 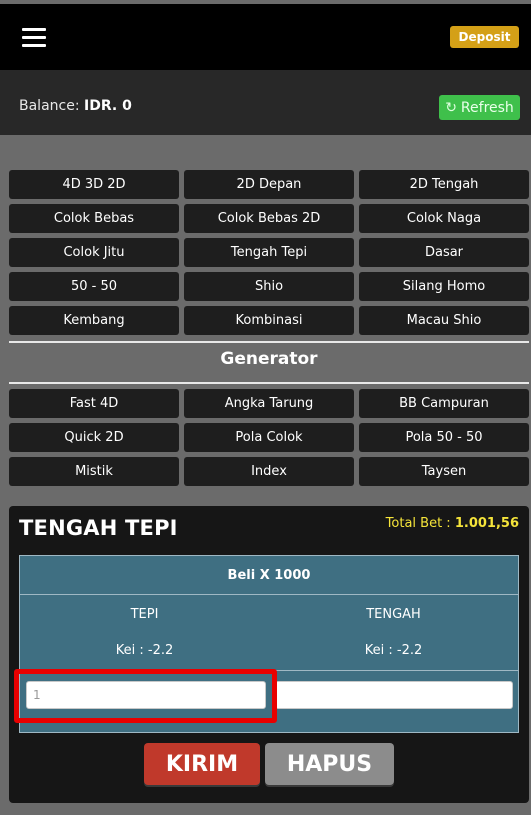 What do you see at coordinates (269, 575) in the screenshot?
I see `bet-table-header: Beli X 1000` at bounding box center [269, 575].